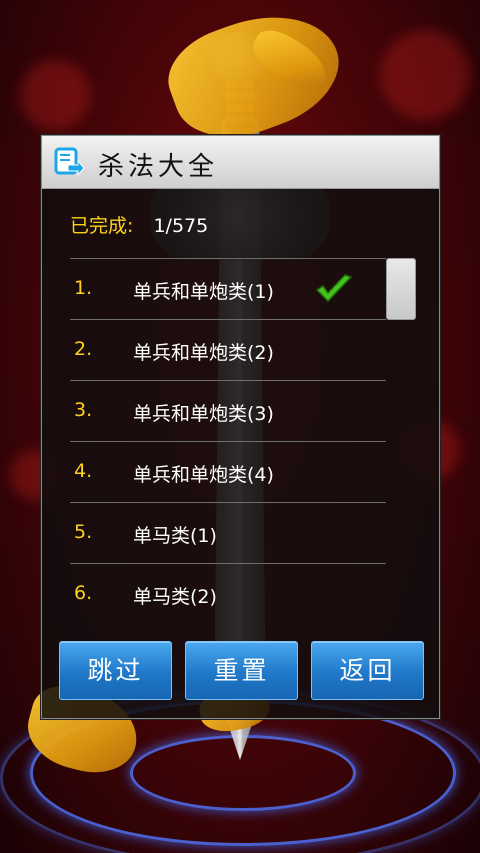 The image size is (480, 853). What do you see at coordinates (401, 289) in the screenshot?
I see `scroll-thumb` at bounding box center [401, 289].